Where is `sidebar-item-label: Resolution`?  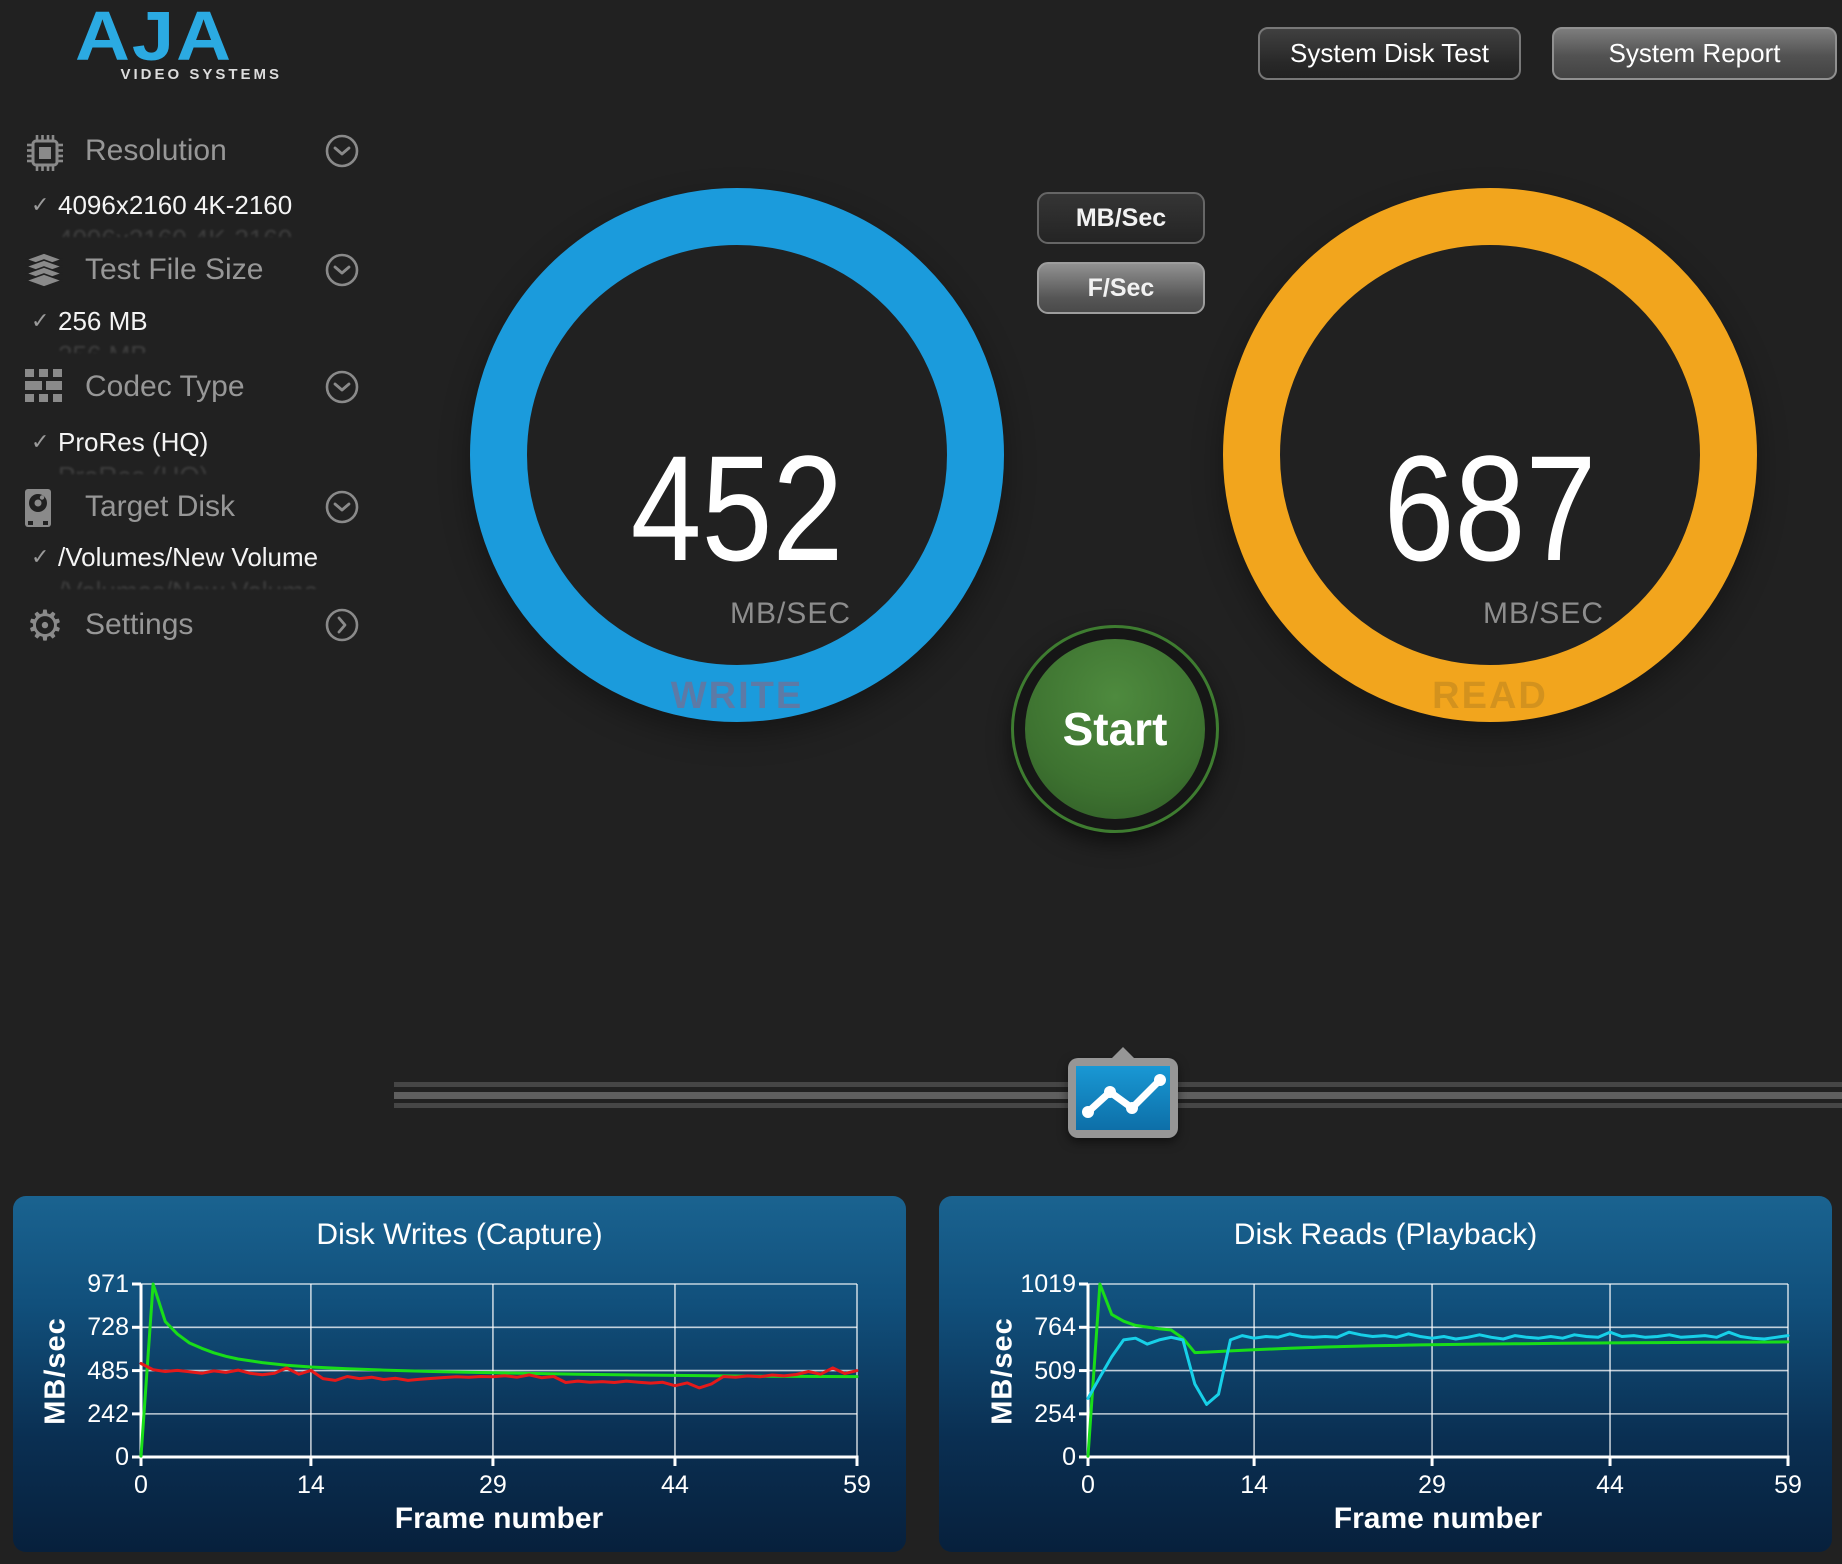 sidebar-item-label: Resolution is located at coordinates (156, 150).